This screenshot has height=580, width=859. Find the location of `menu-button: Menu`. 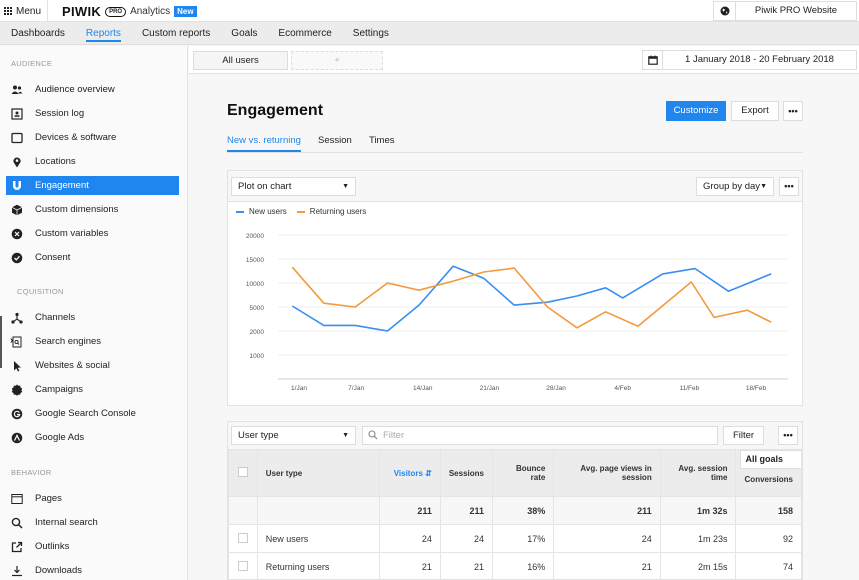

menu-button: Menu is located at coordinates (24, 11).